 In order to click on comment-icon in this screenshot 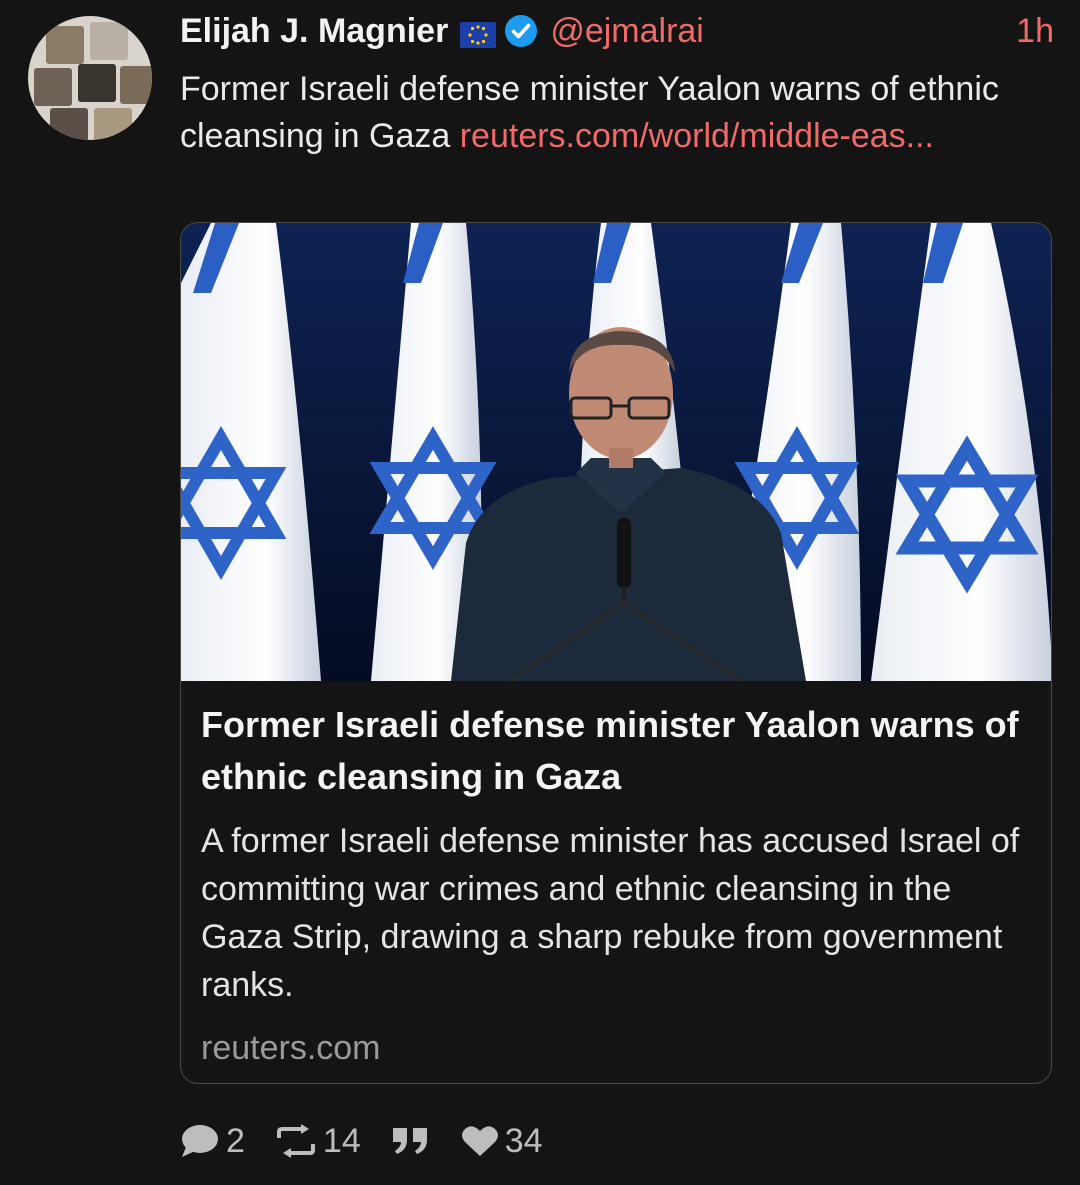, I will do `click(200, 1141)`.